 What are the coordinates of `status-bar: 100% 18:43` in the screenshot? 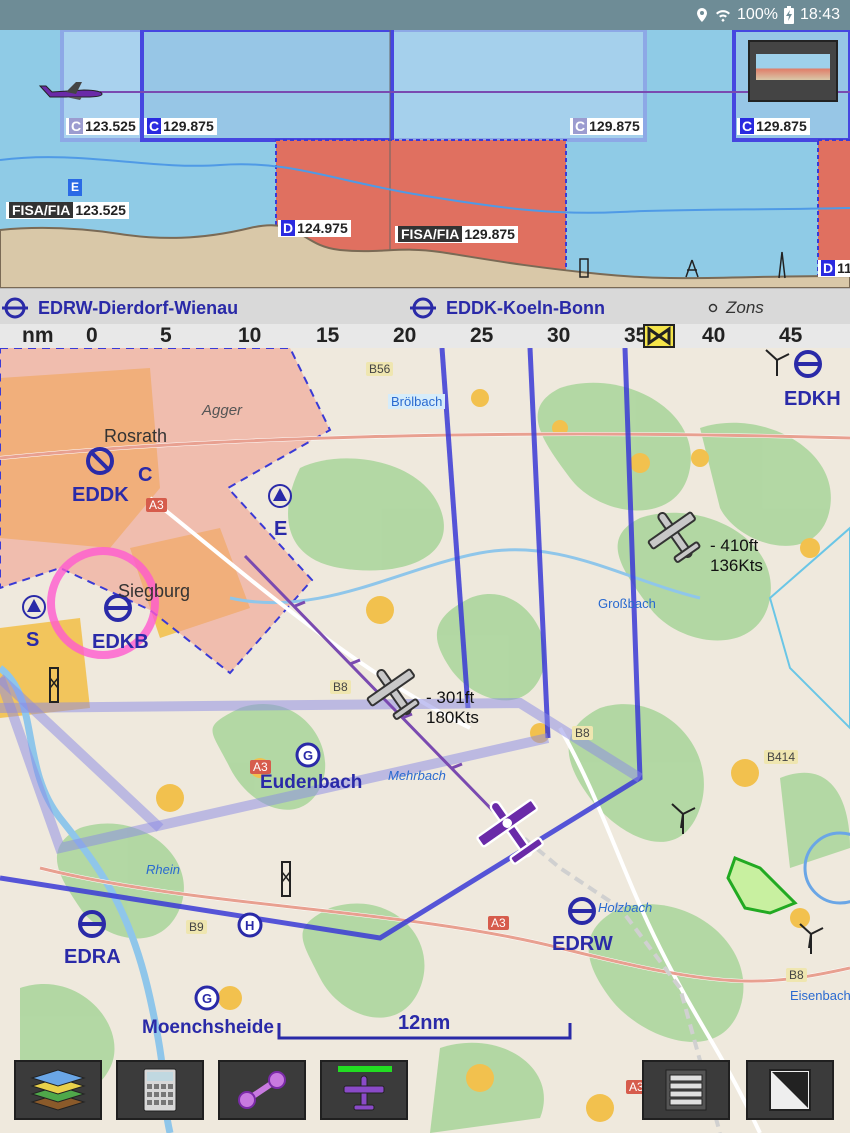 It's located at (425, 15).